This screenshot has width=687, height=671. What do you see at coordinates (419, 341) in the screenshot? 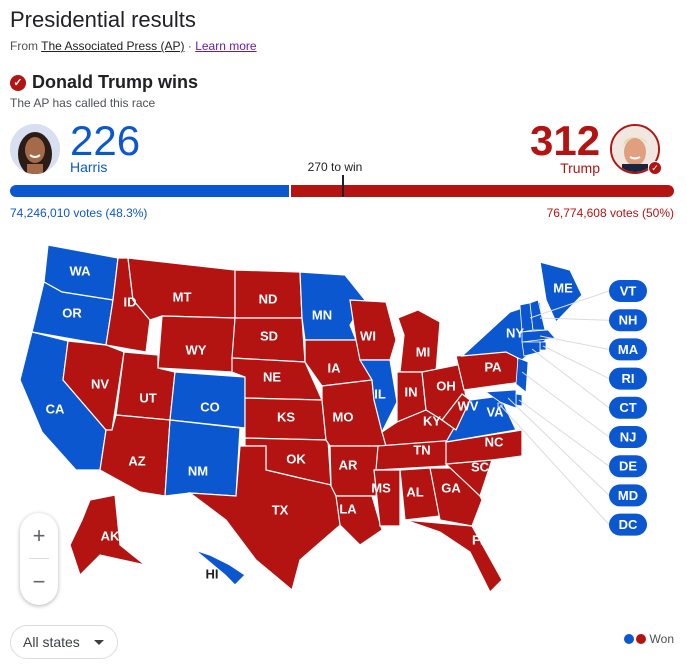
I see `state-mi` at bounding box center [419, 341].